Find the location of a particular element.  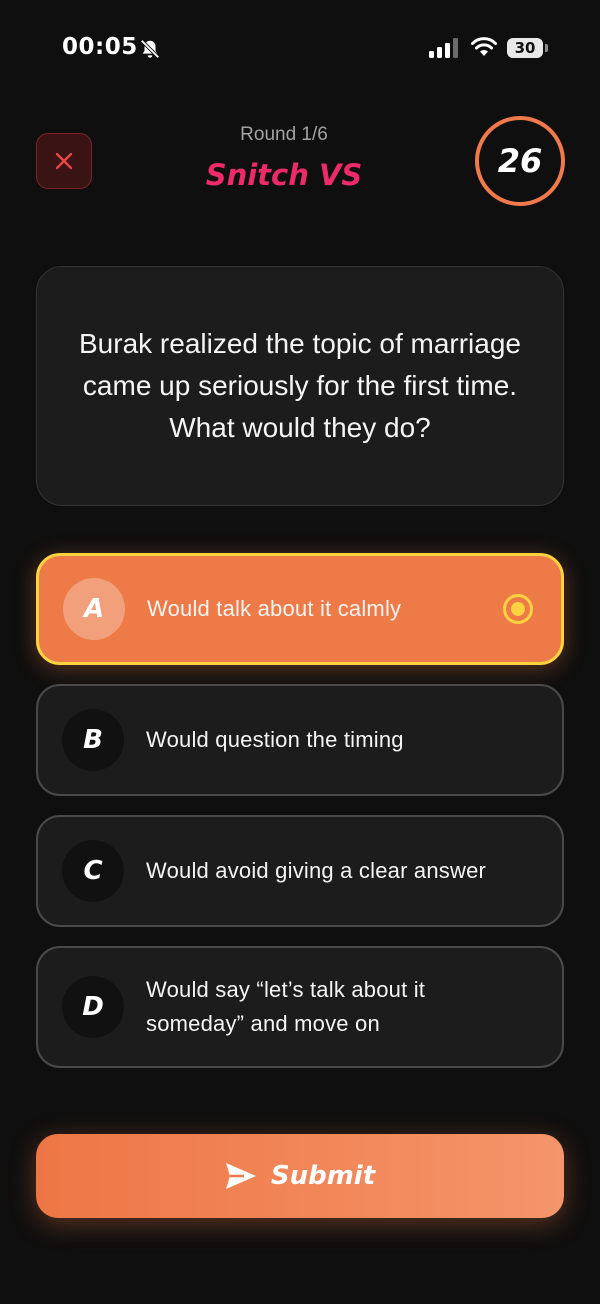

option-b: B Would question the timing is located at coordinates (300, 740).